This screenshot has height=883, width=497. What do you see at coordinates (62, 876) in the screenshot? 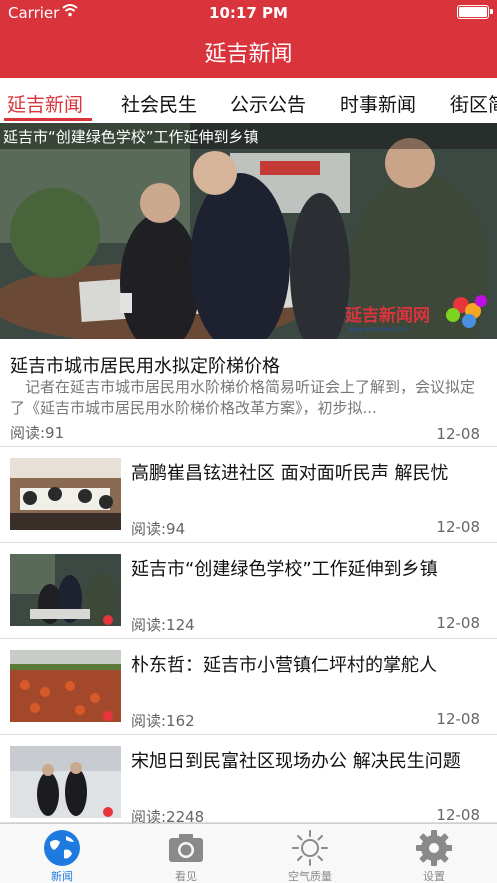
I see `tabbar-label: 新闻` at bounding box center [62, 876].